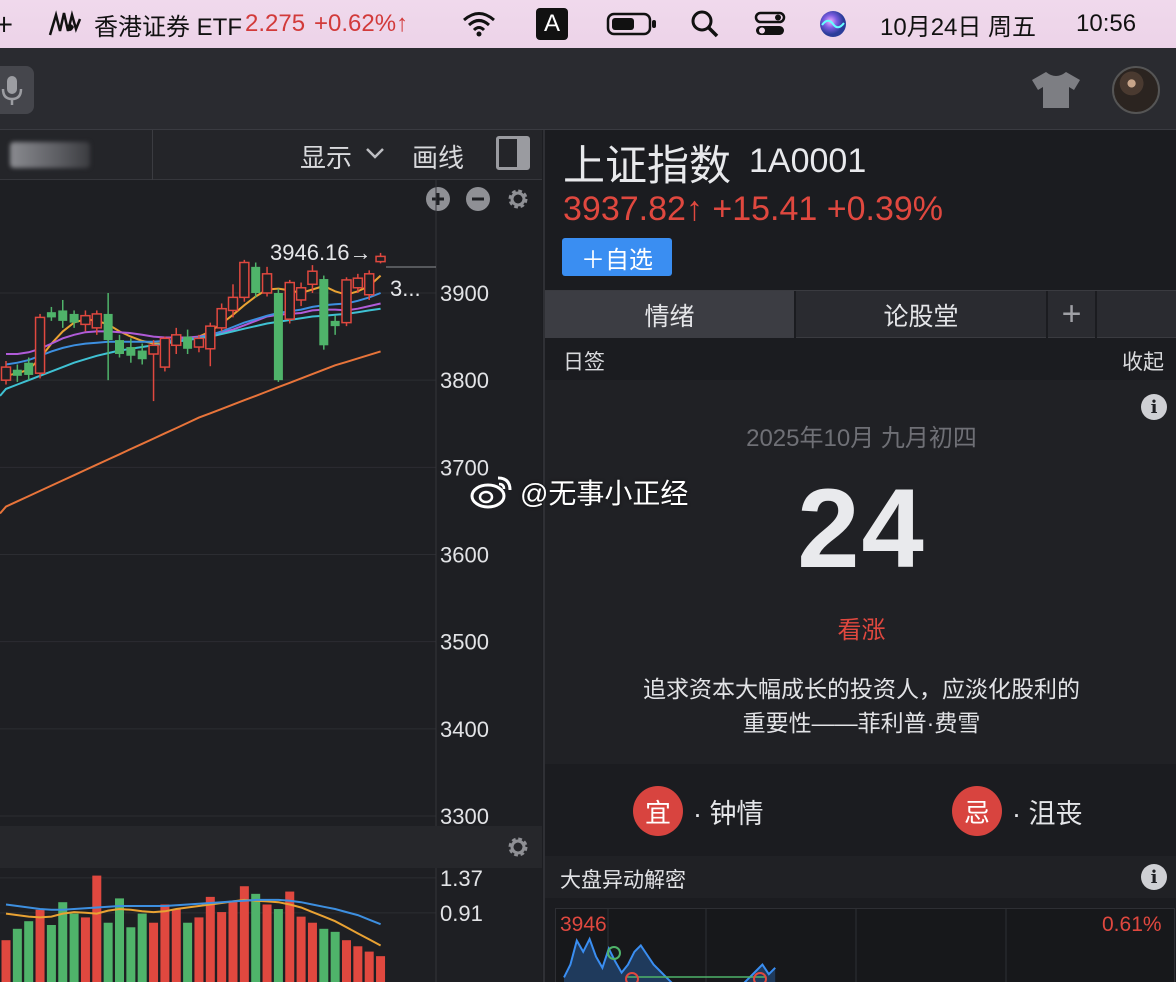  What do you see at coordinates (271, 847) in the screenshot?
I see `indicator-header` at bounding box center [271, 847].